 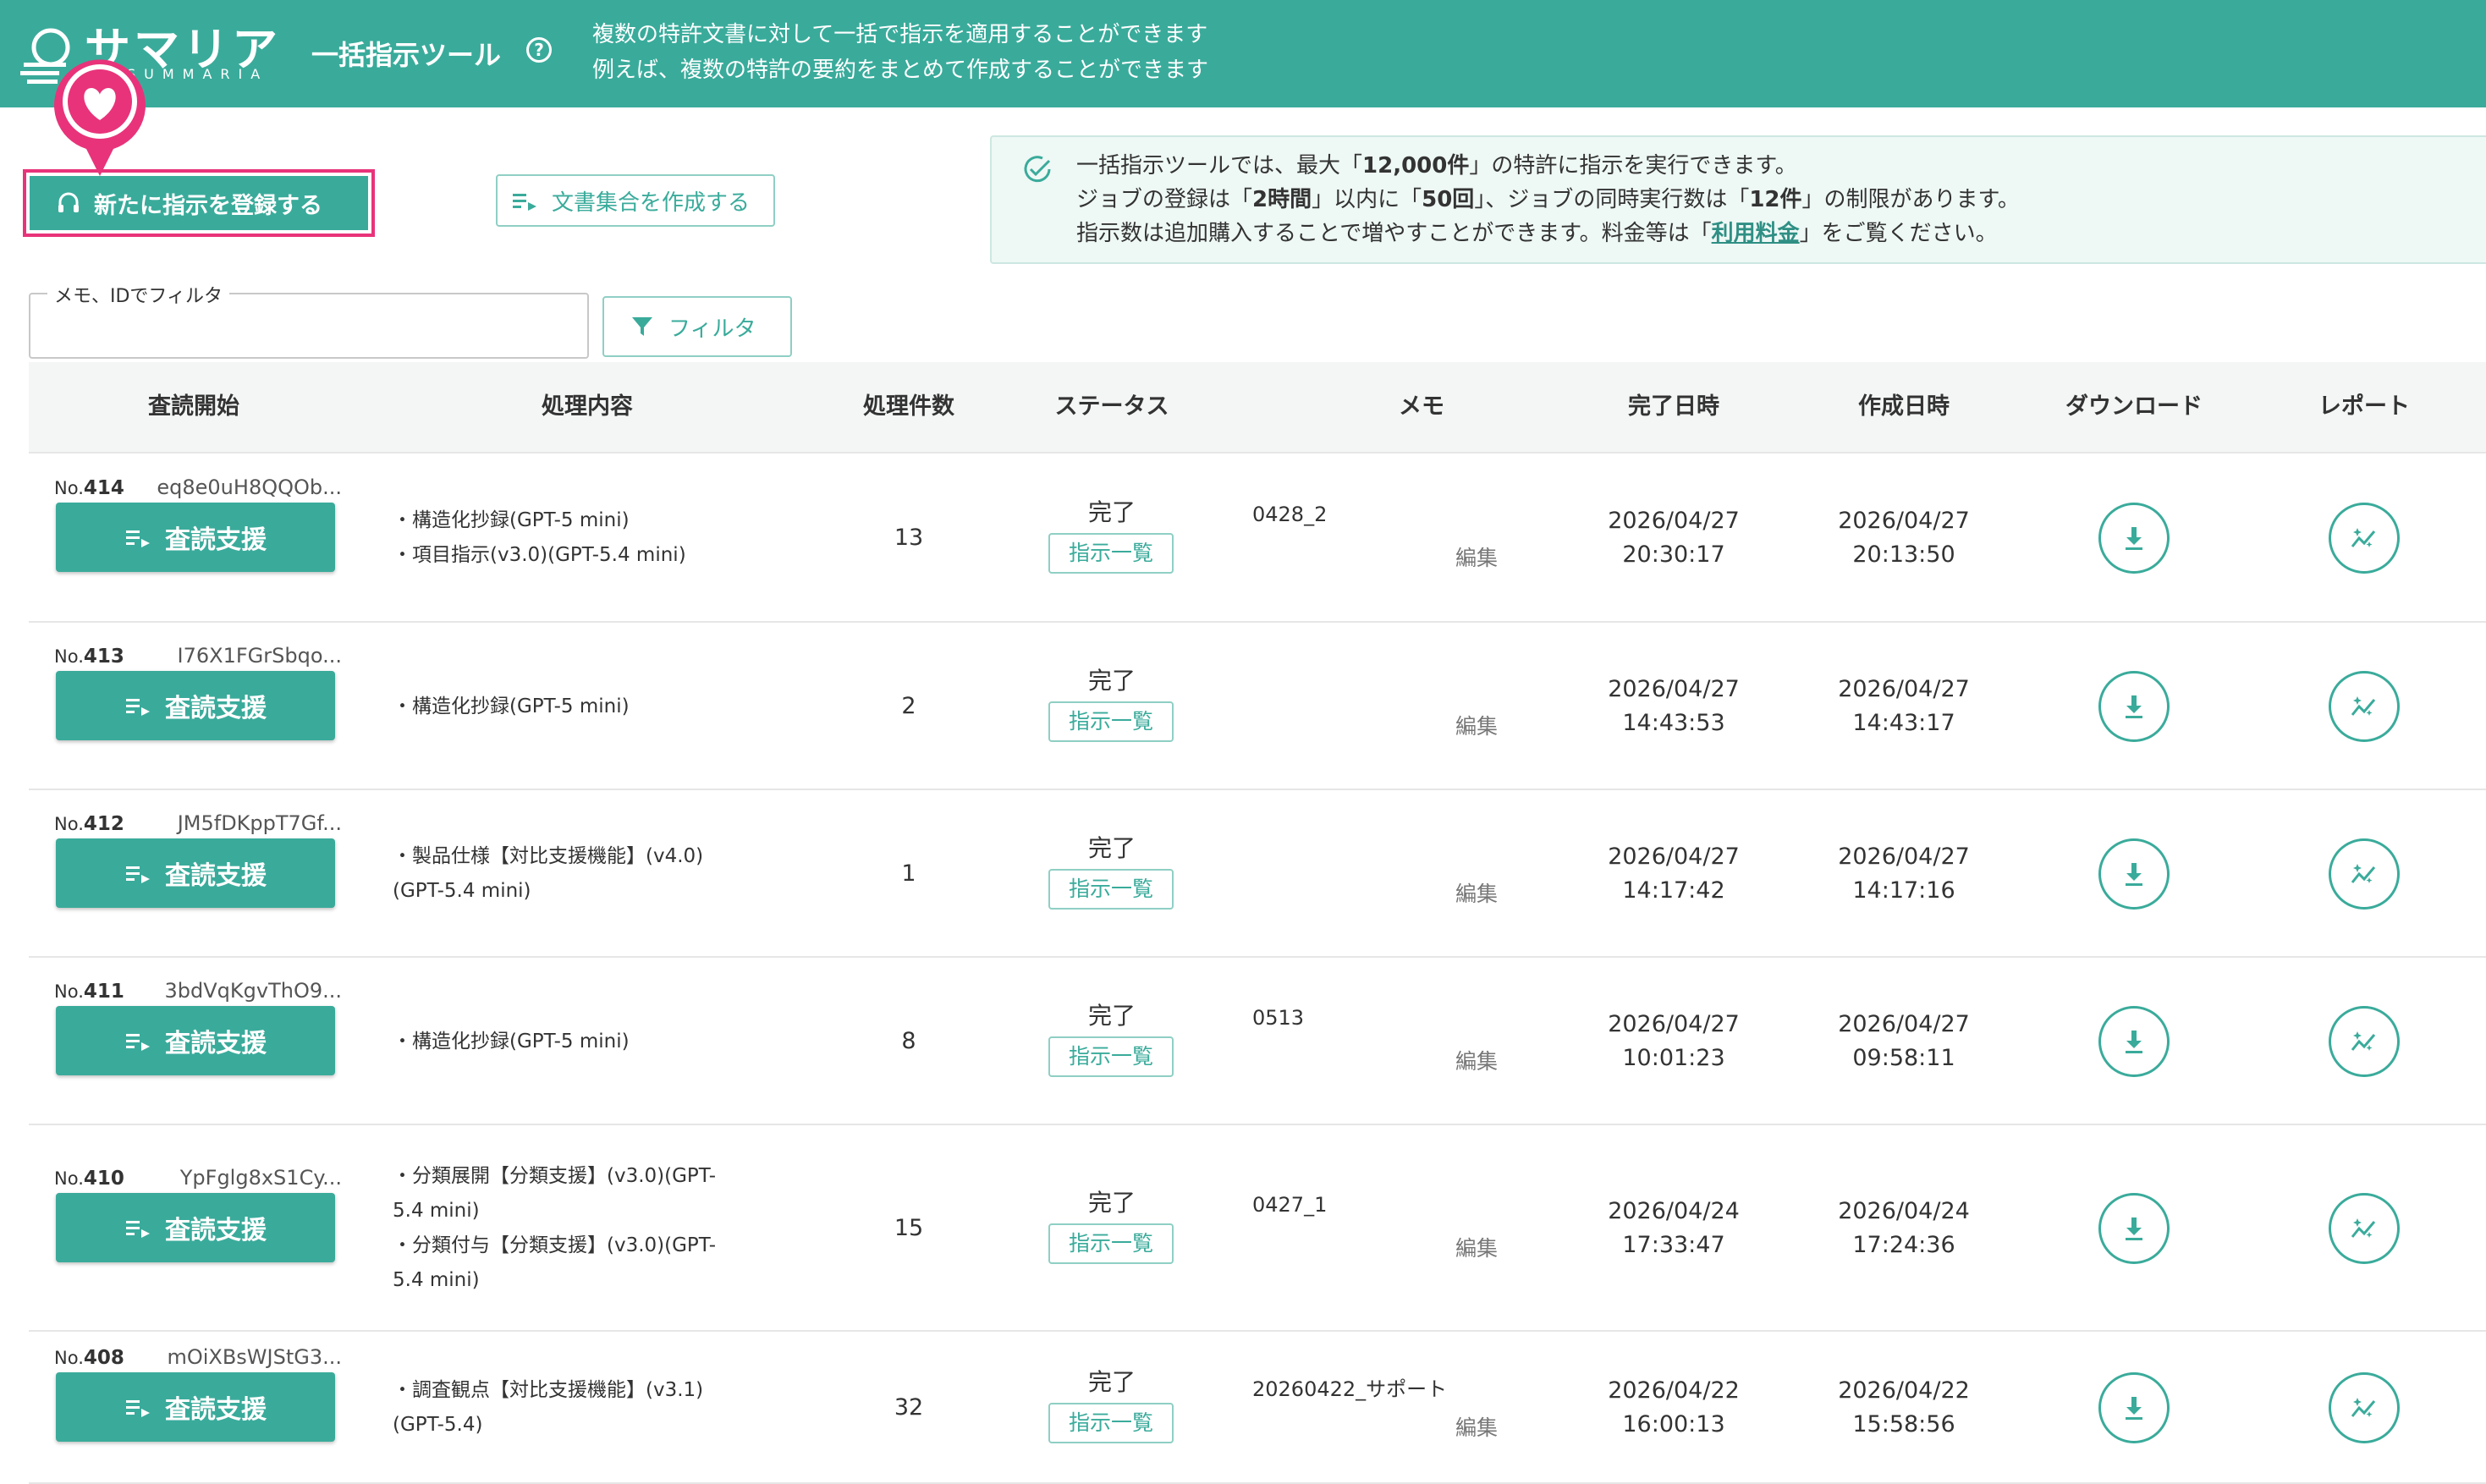 What do you see at coordinates (1290, 1205) in the screenshot?
I see `memo-text: 0427_1` at bounding box center [1290, 1205].